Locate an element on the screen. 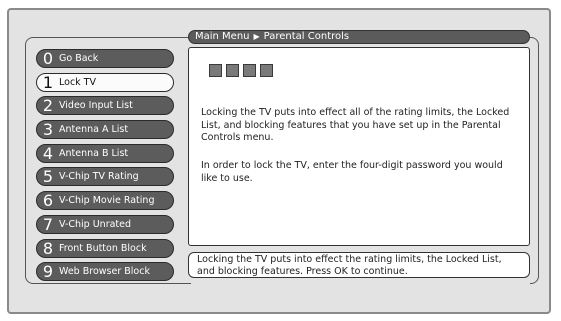 Image resolution: width=561 pixels, height=321 pixels. menu-item-antenna-a-list: 3 Antenna A List is located at coordinates (105, 130).